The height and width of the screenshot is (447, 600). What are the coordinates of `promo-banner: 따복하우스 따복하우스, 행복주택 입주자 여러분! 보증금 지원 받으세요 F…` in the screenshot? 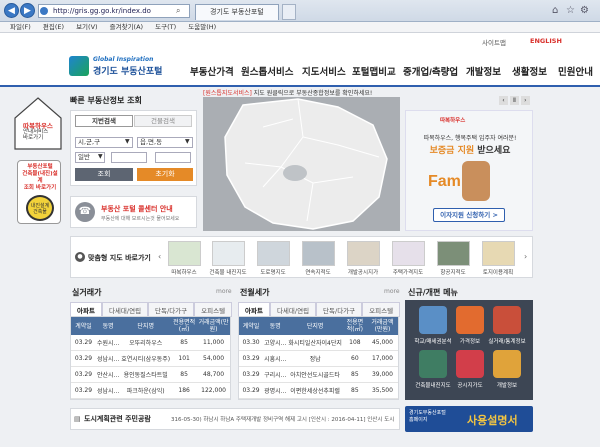 It's located at (469, 170).